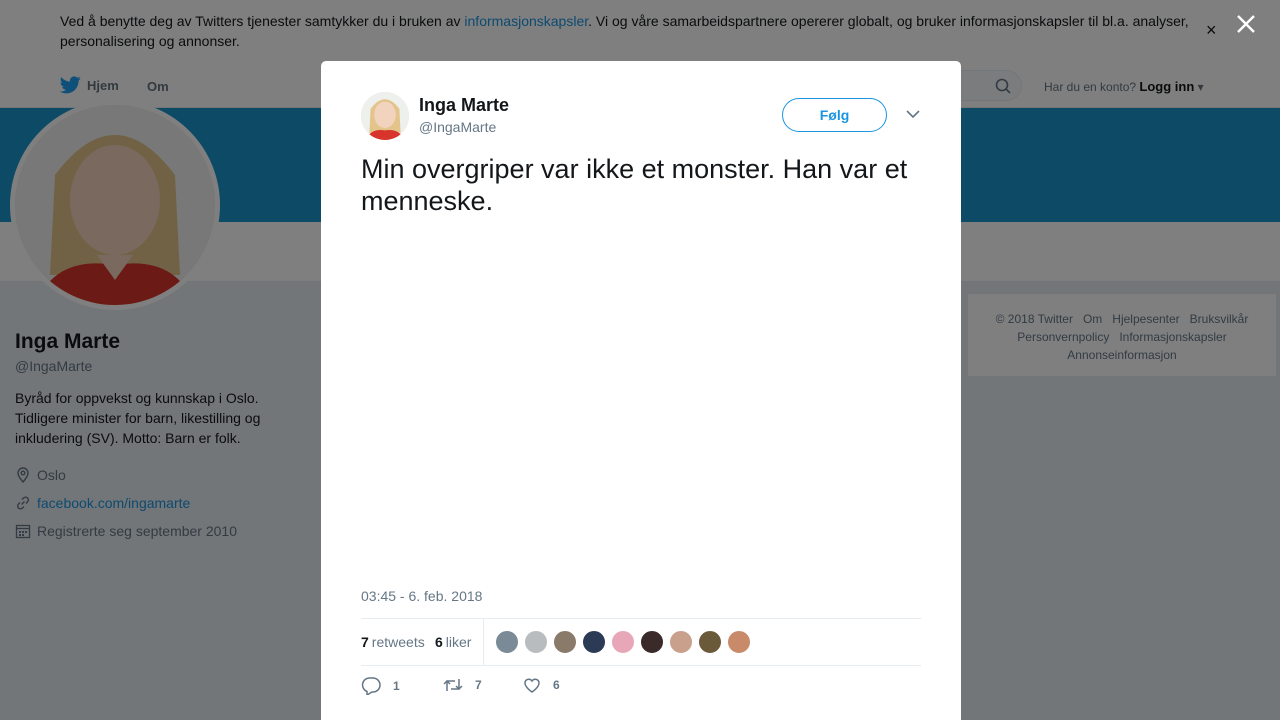 This screenshot has width=1280, height=720. I want to click on heart-icon, so click(532, 685).